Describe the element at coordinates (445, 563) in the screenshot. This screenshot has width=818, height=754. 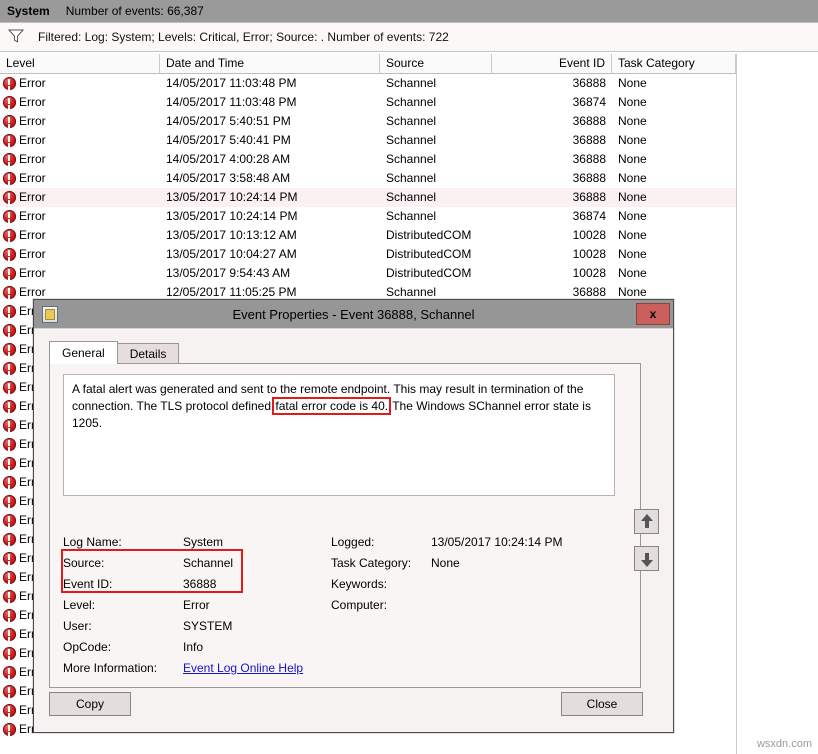
I see `detail-value: None` at that location.